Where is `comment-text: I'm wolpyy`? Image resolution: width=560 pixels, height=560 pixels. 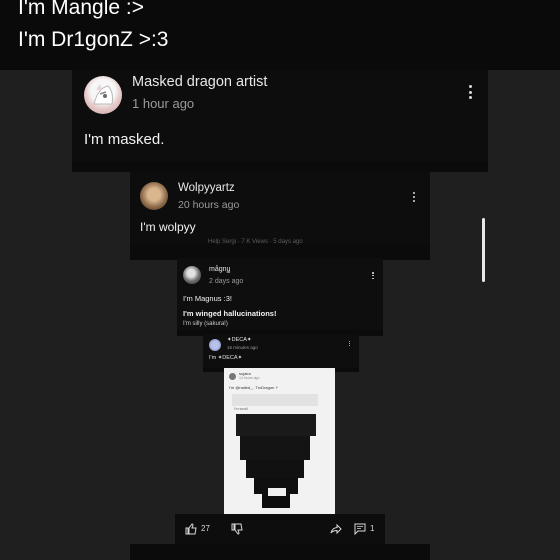 comment-text: I'm wolpyy is located at coordinates (168, 227).